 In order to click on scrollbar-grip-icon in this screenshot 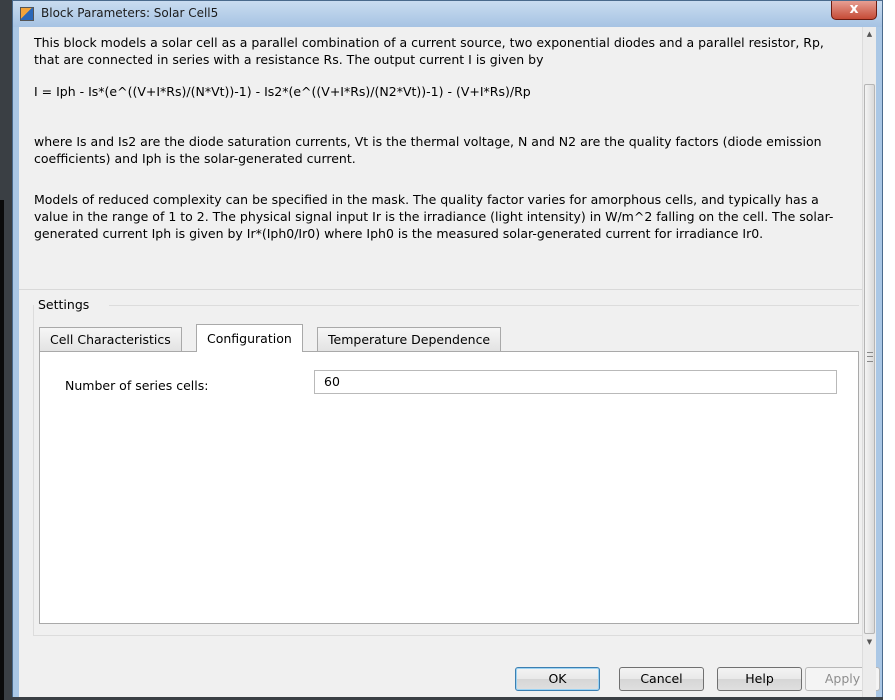, I will do `click(870, 357)`.